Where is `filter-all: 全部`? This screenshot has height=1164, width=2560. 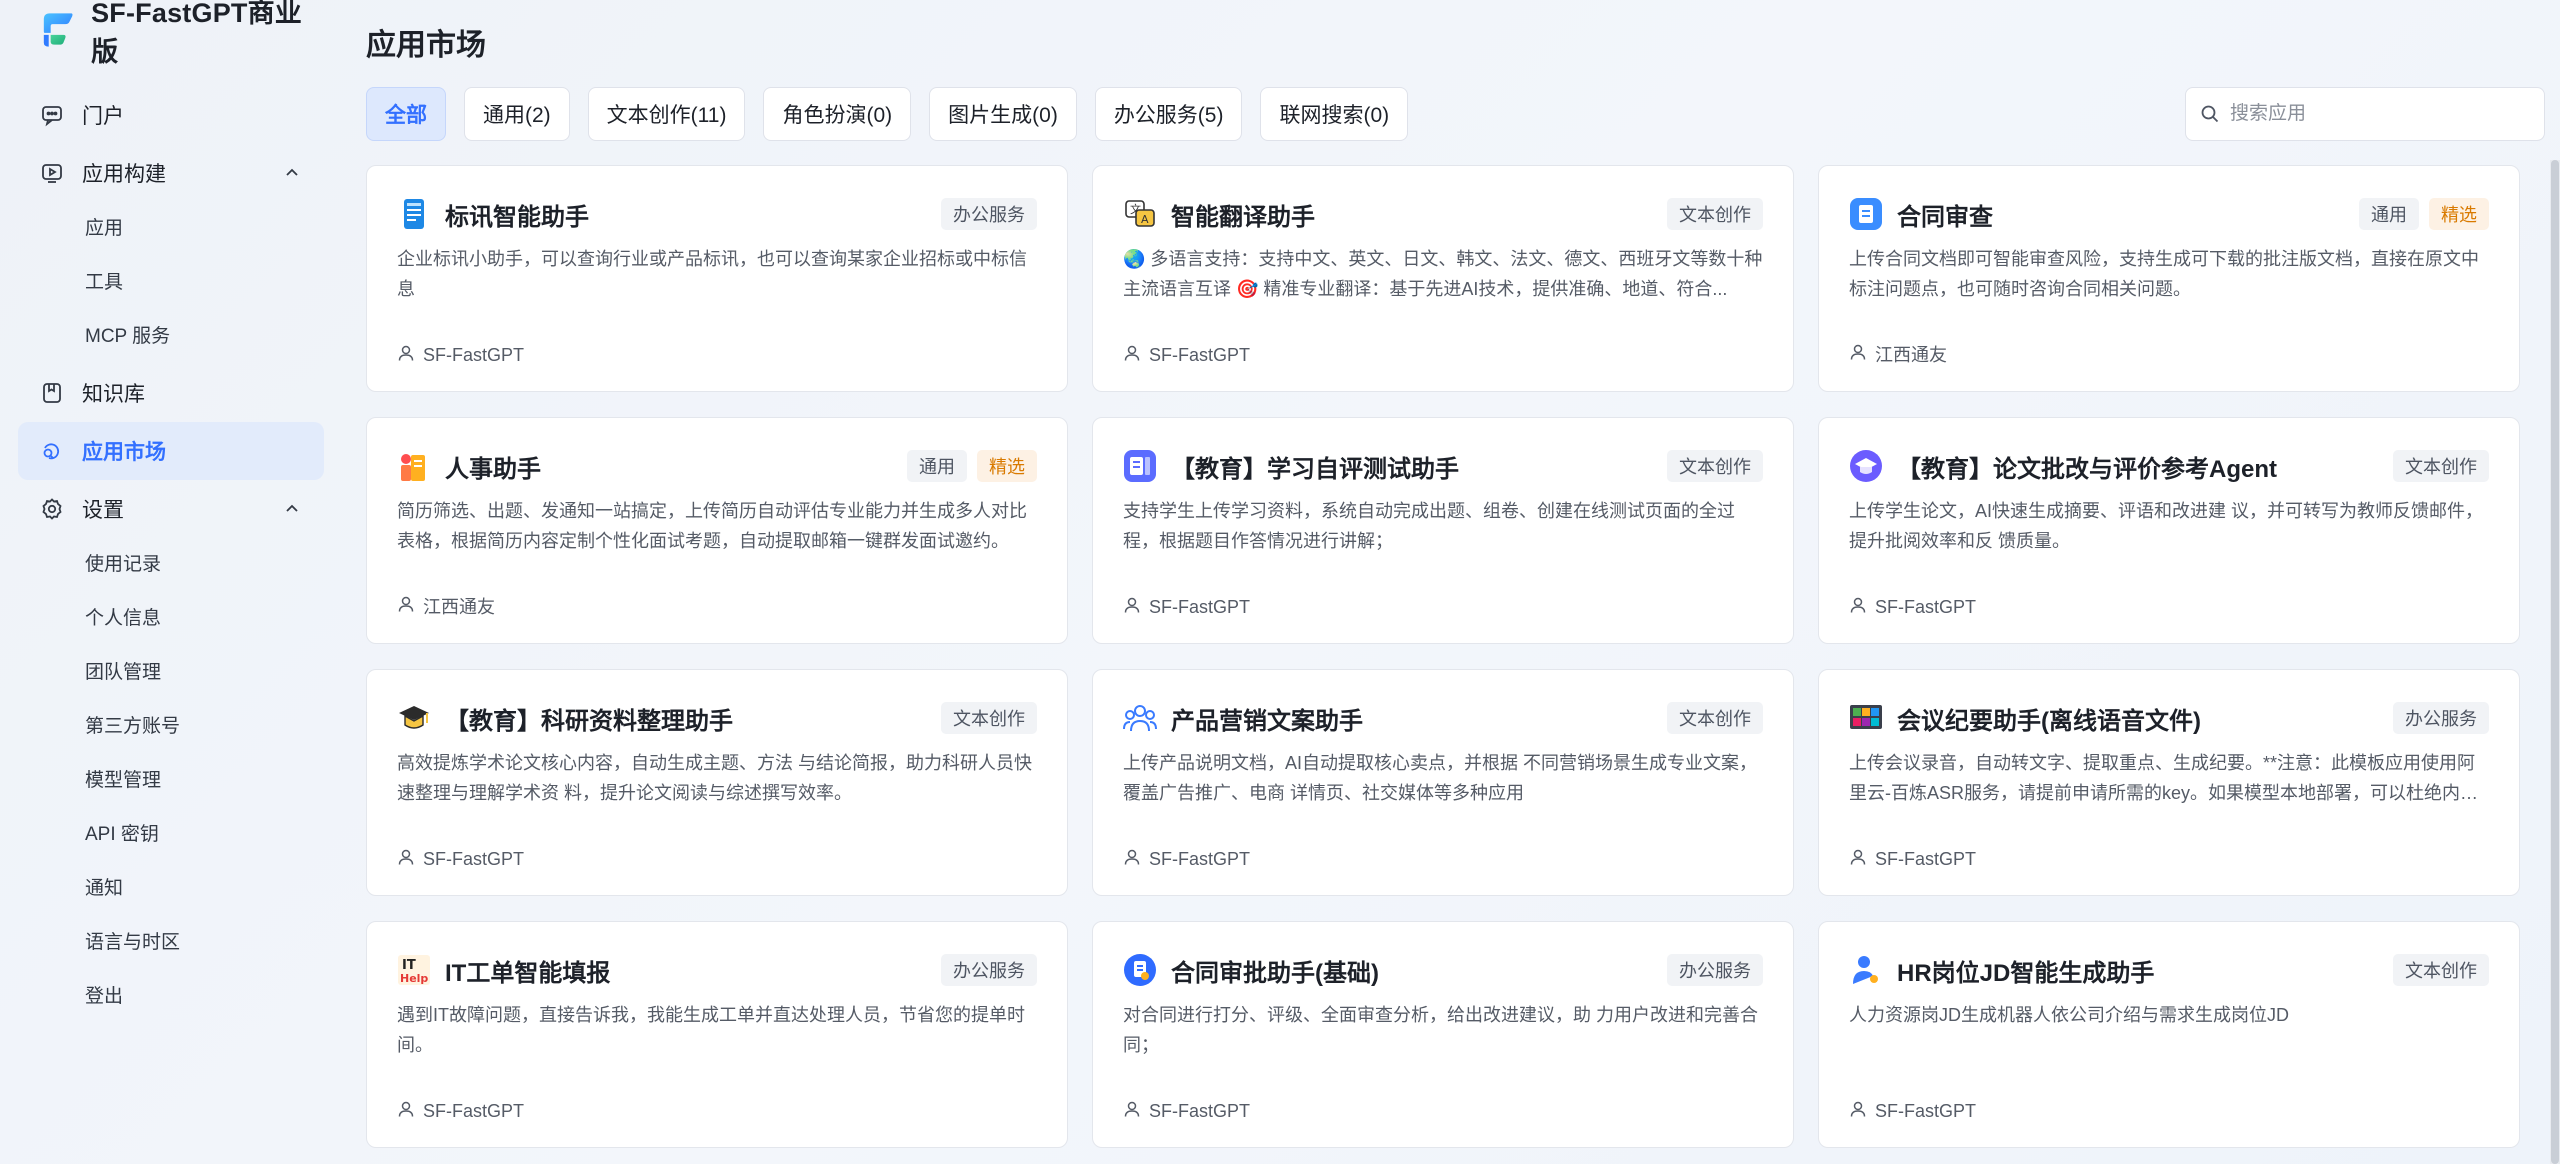
filter-all: 全部 is located at coordinates (406, 114).